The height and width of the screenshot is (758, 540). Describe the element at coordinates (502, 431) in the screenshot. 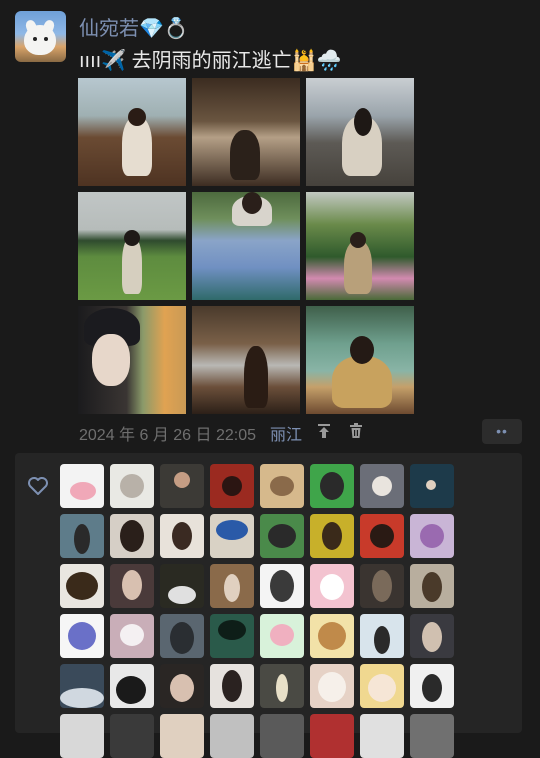

I see `more-options-button: ••` at that location.